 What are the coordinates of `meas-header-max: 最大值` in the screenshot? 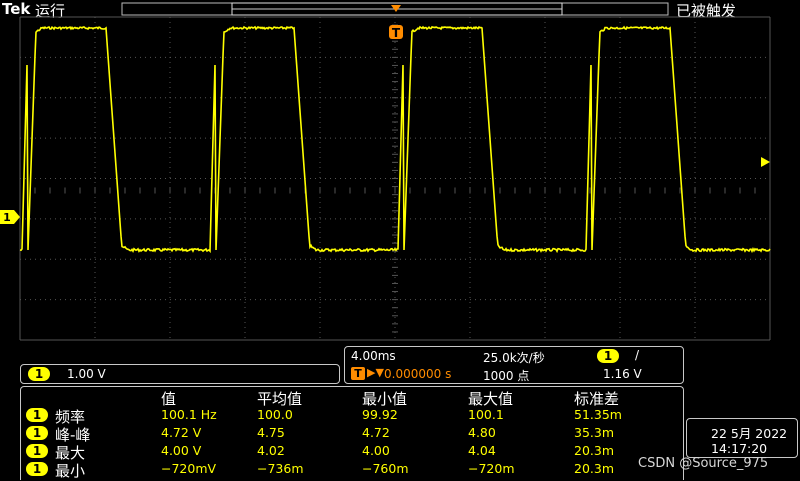 It's located at (491, 399).